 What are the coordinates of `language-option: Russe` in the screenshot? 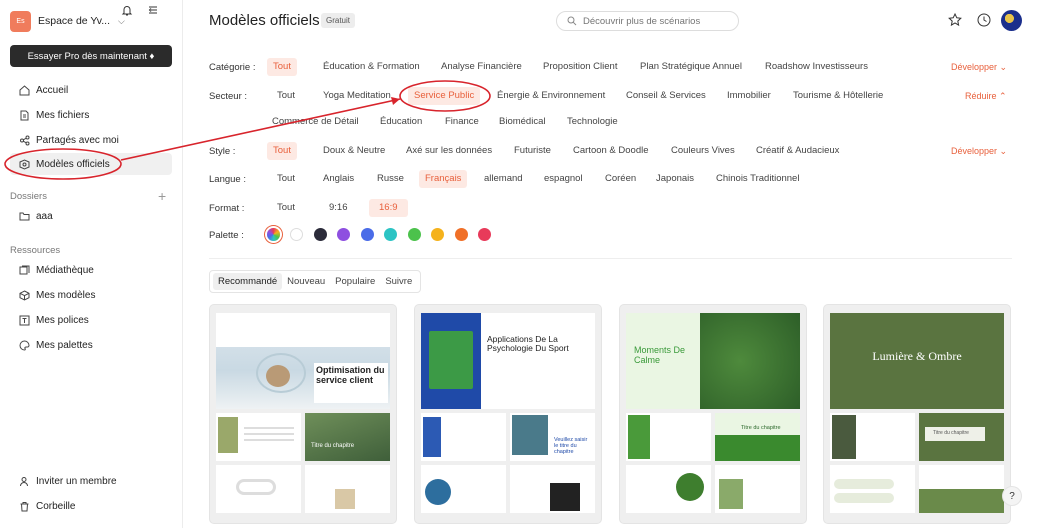 It's located at (390, 179).